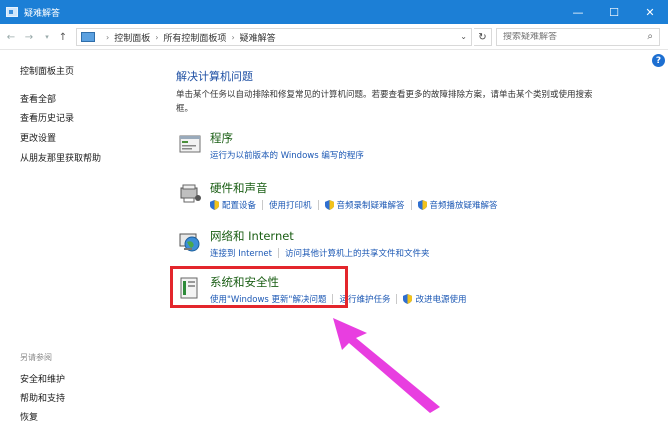 Image resolution: width=668 pixels, height=421 pixels. I want to click on link-improve-power-usage: 改进电源使用, so click(440, 299).